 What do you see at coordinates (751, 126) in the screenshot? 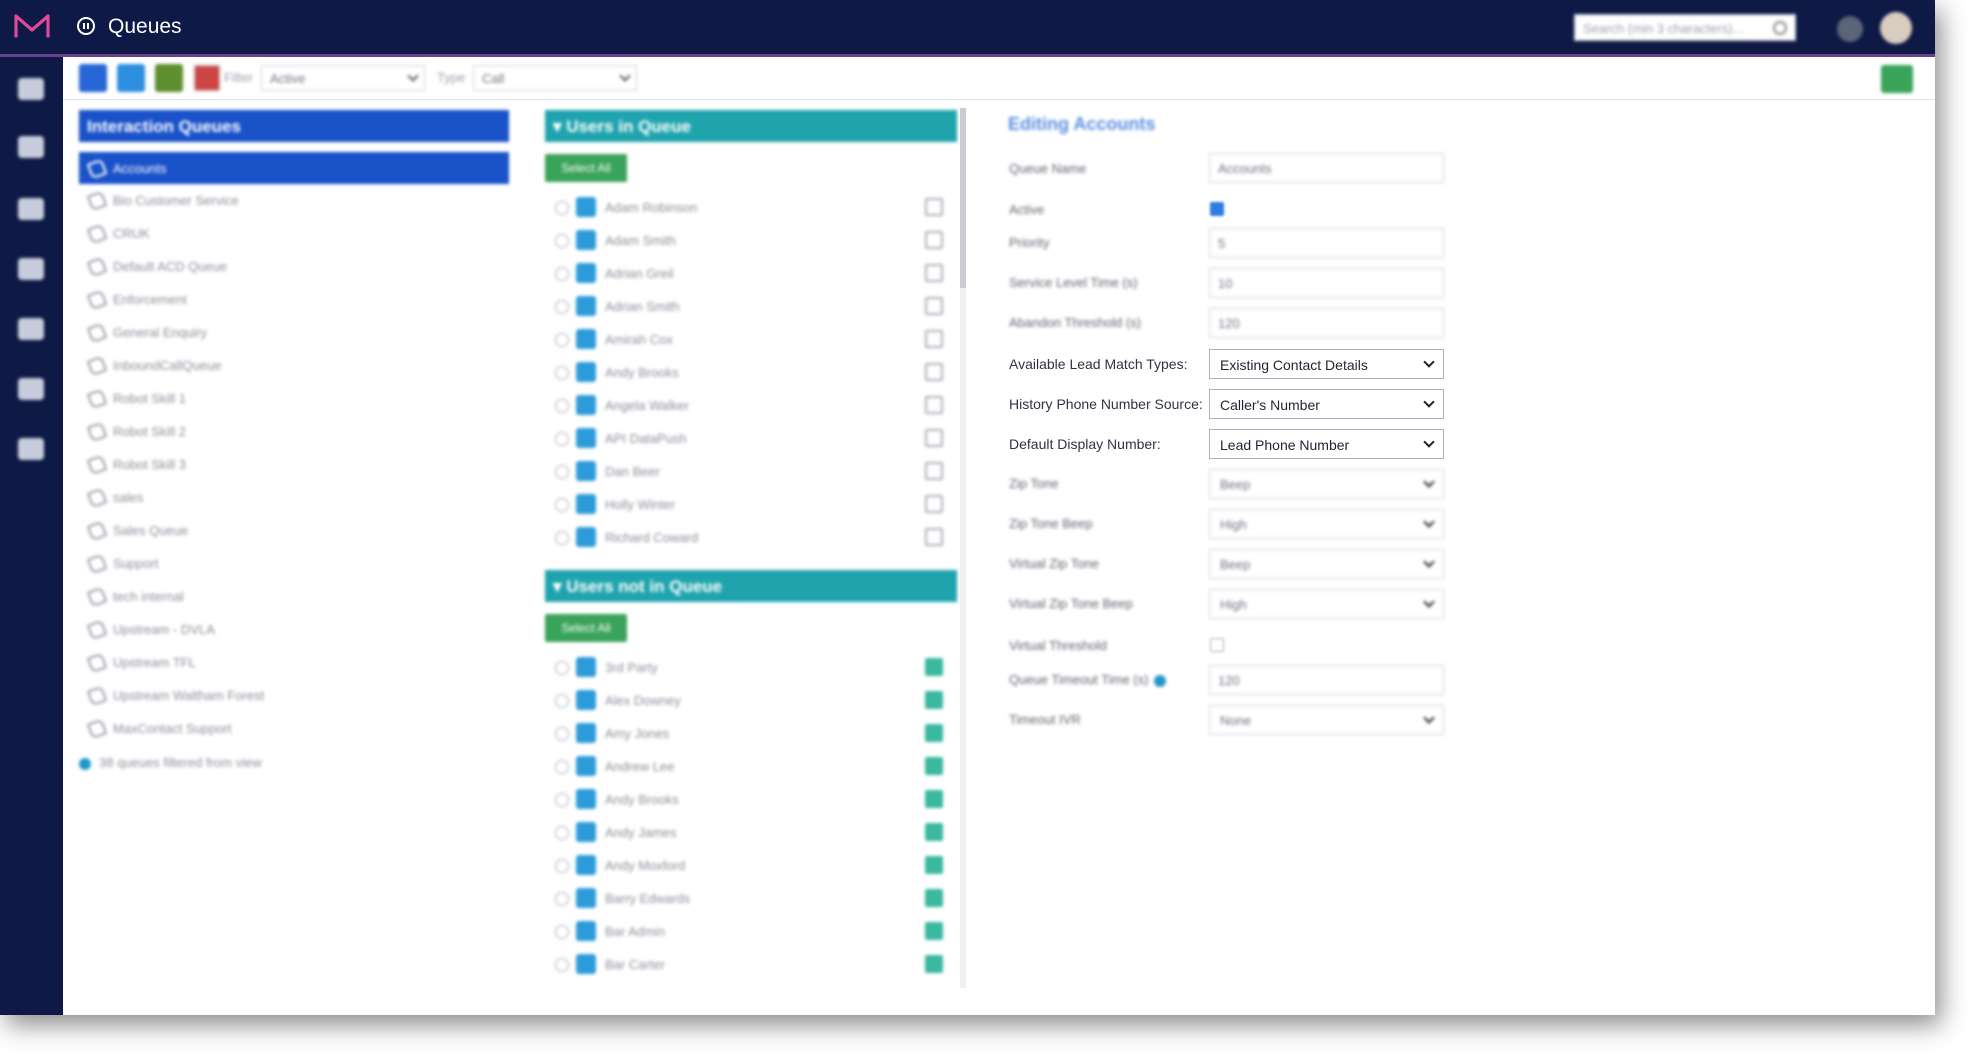
I see `users-in-queue-header: ▾ Users in Queue` at bounding box center [751, 126].